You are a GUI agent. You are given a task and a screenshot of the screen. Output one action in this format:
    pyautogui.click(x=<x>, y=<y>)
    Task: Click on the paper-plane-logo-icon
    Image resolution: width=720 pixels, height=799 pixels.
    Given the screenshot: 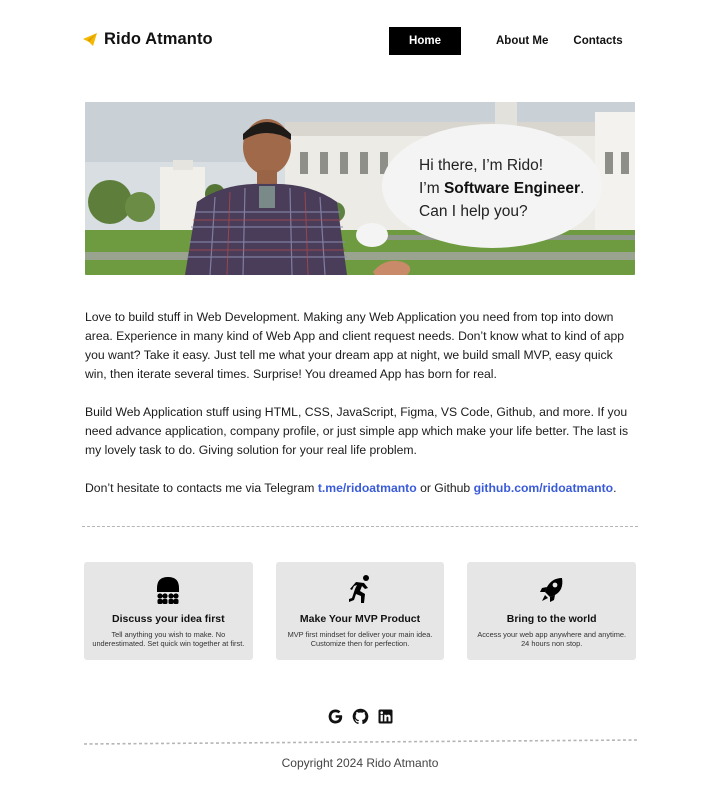 What is the action you would take?
    pyautogui.click(x=90, y=40)
    